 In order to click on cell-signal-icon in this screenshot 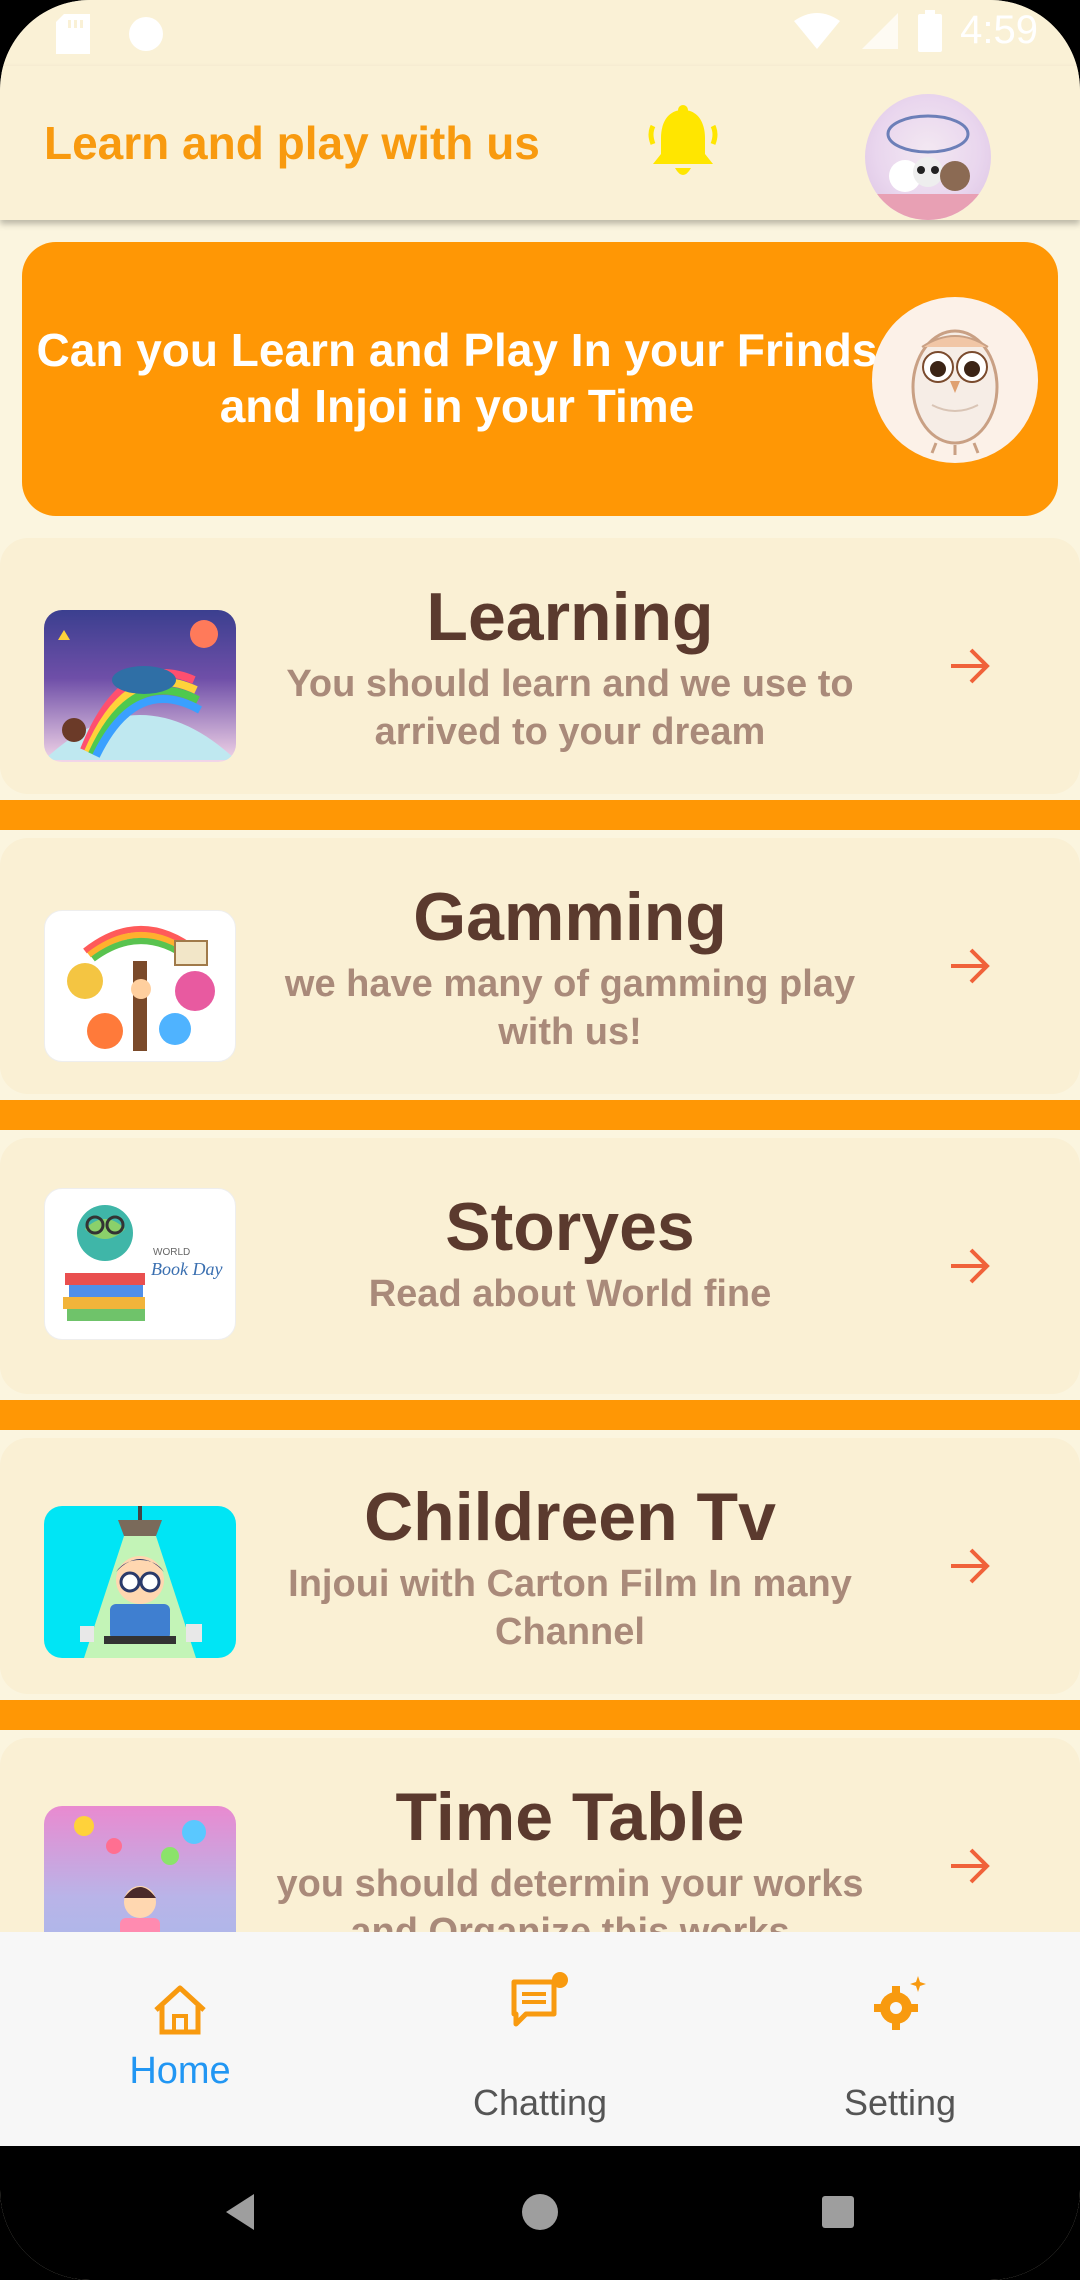, I will do `click(880, 30)`.